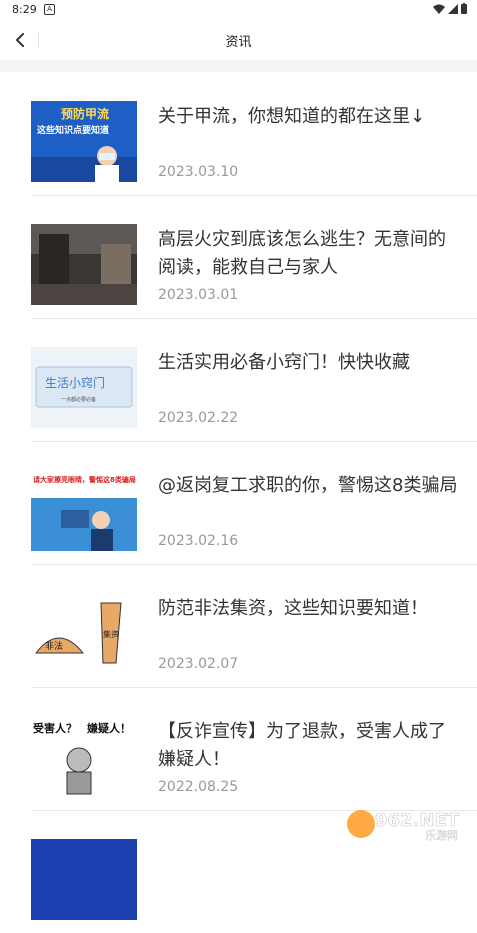 This screenshot has width=477, height=933. I want to click on article-thumbnail: 生活小窍门 一点都必要必备, so click(84, 387).